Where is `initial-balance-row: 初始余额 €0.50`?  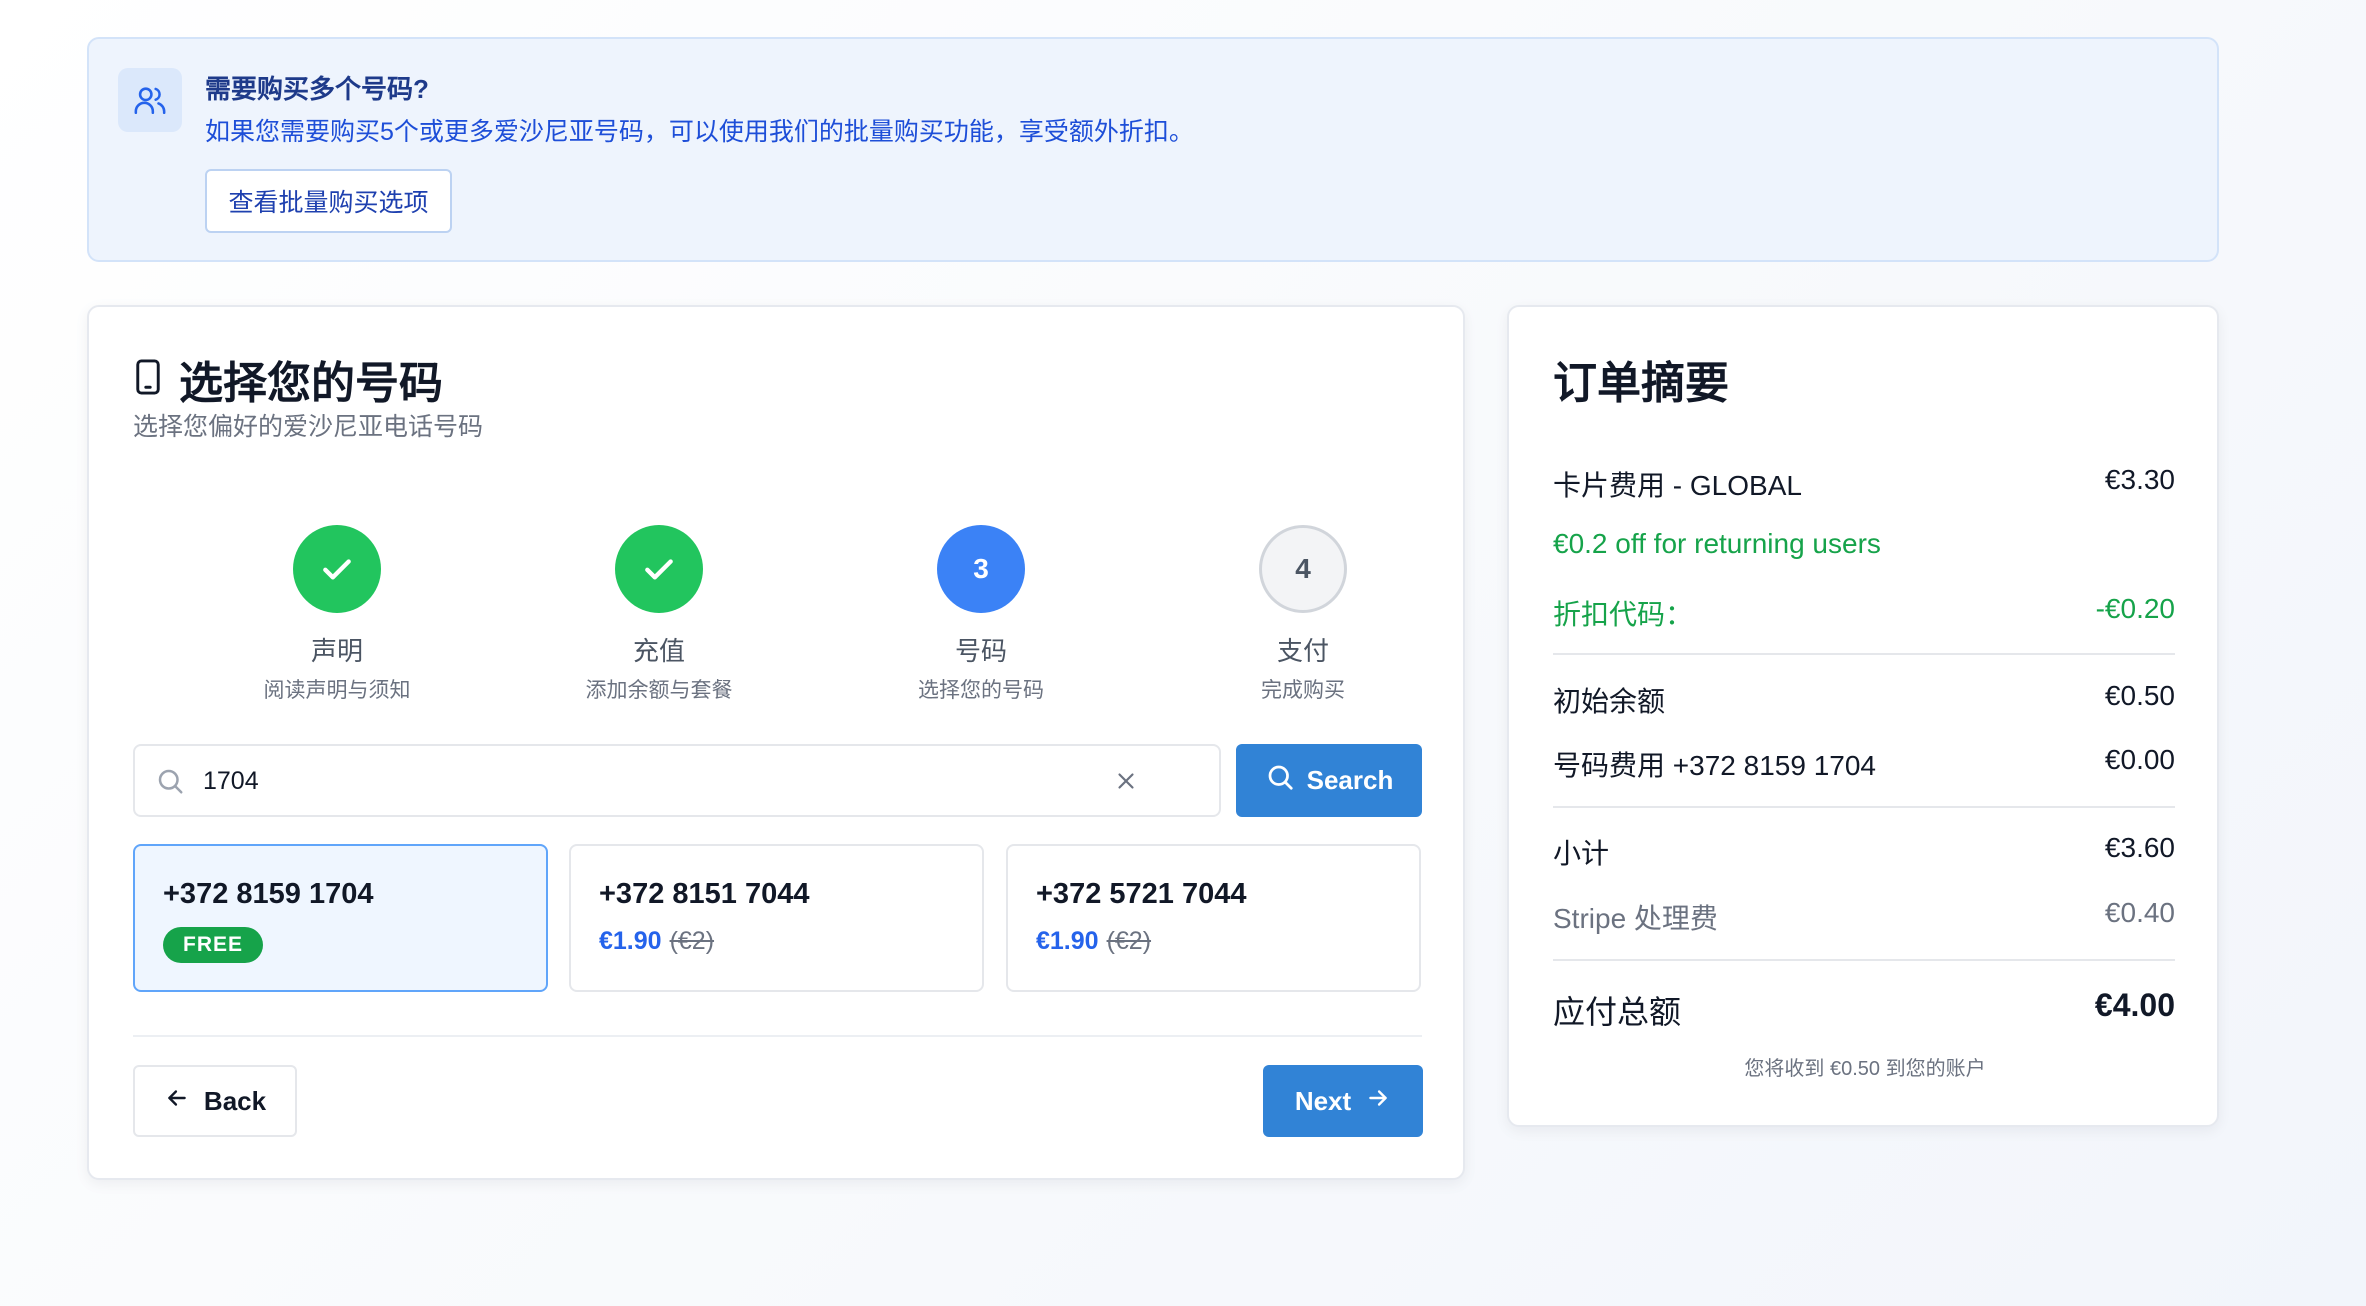
initial-balance-row: 初始余额 €0.50 is located at coordinates (1864, 700).